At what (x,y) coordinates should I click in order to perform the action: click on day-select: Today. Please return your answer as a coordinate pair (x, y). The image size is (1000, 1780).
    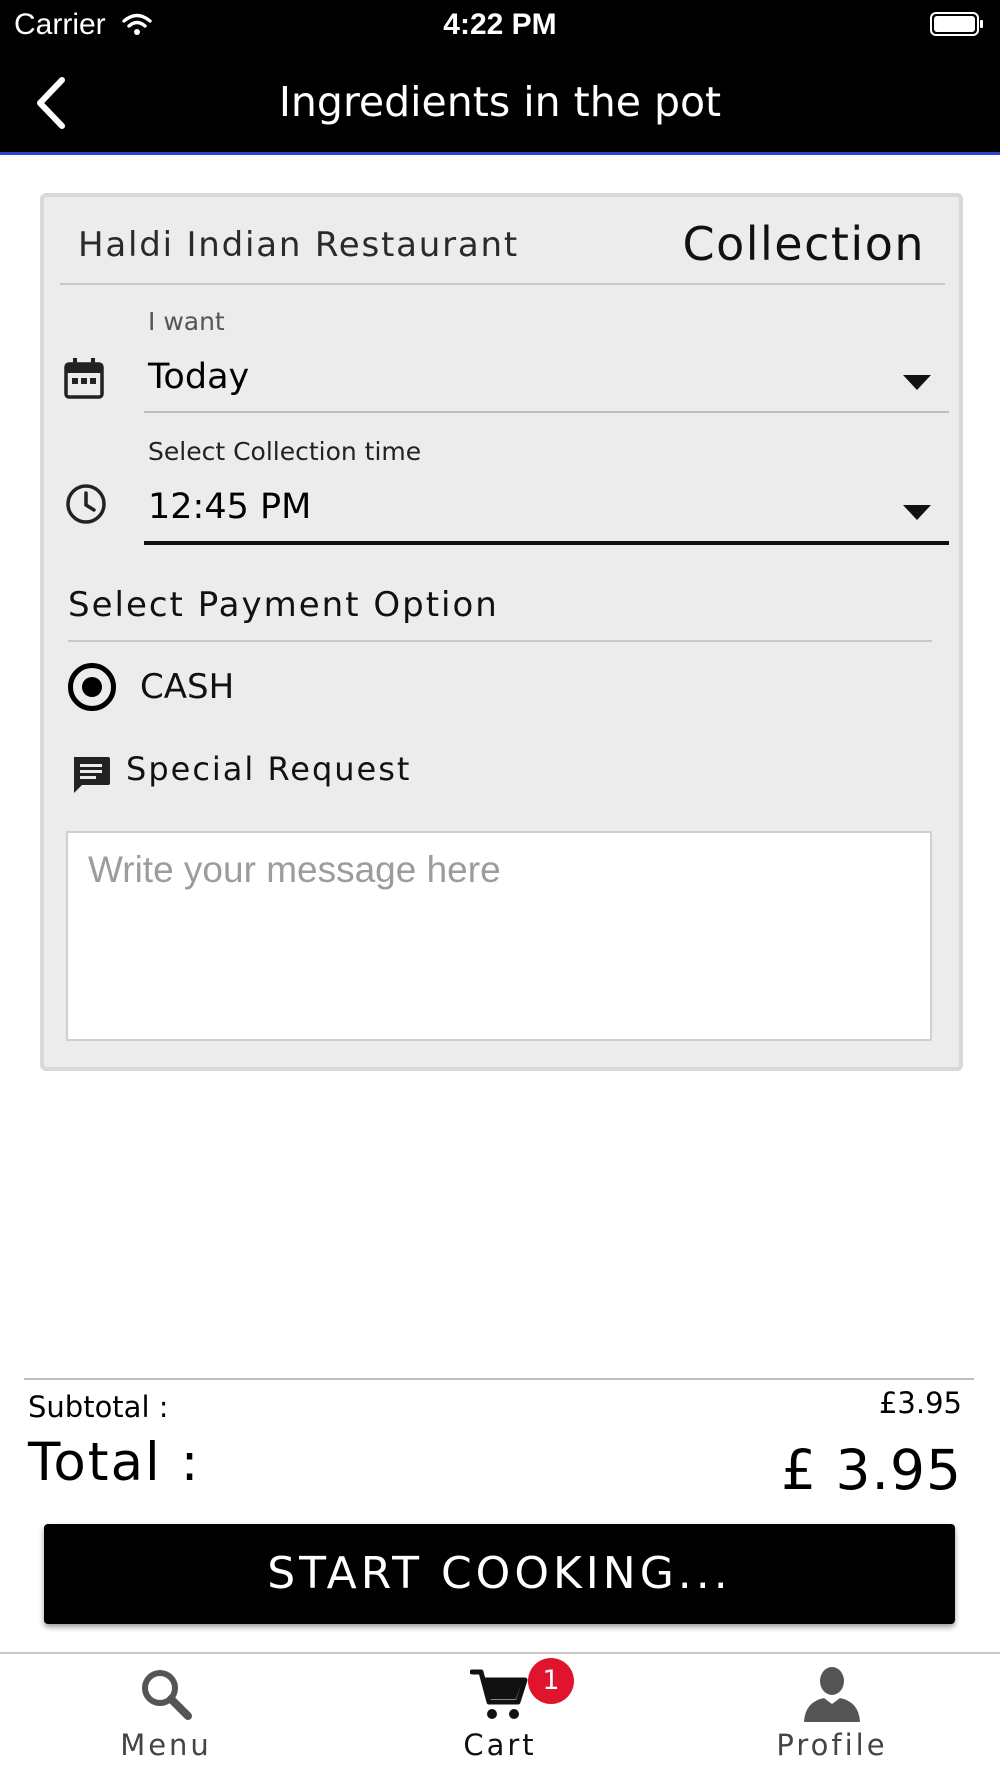
    Looking at the image, I should click on (546, 381).